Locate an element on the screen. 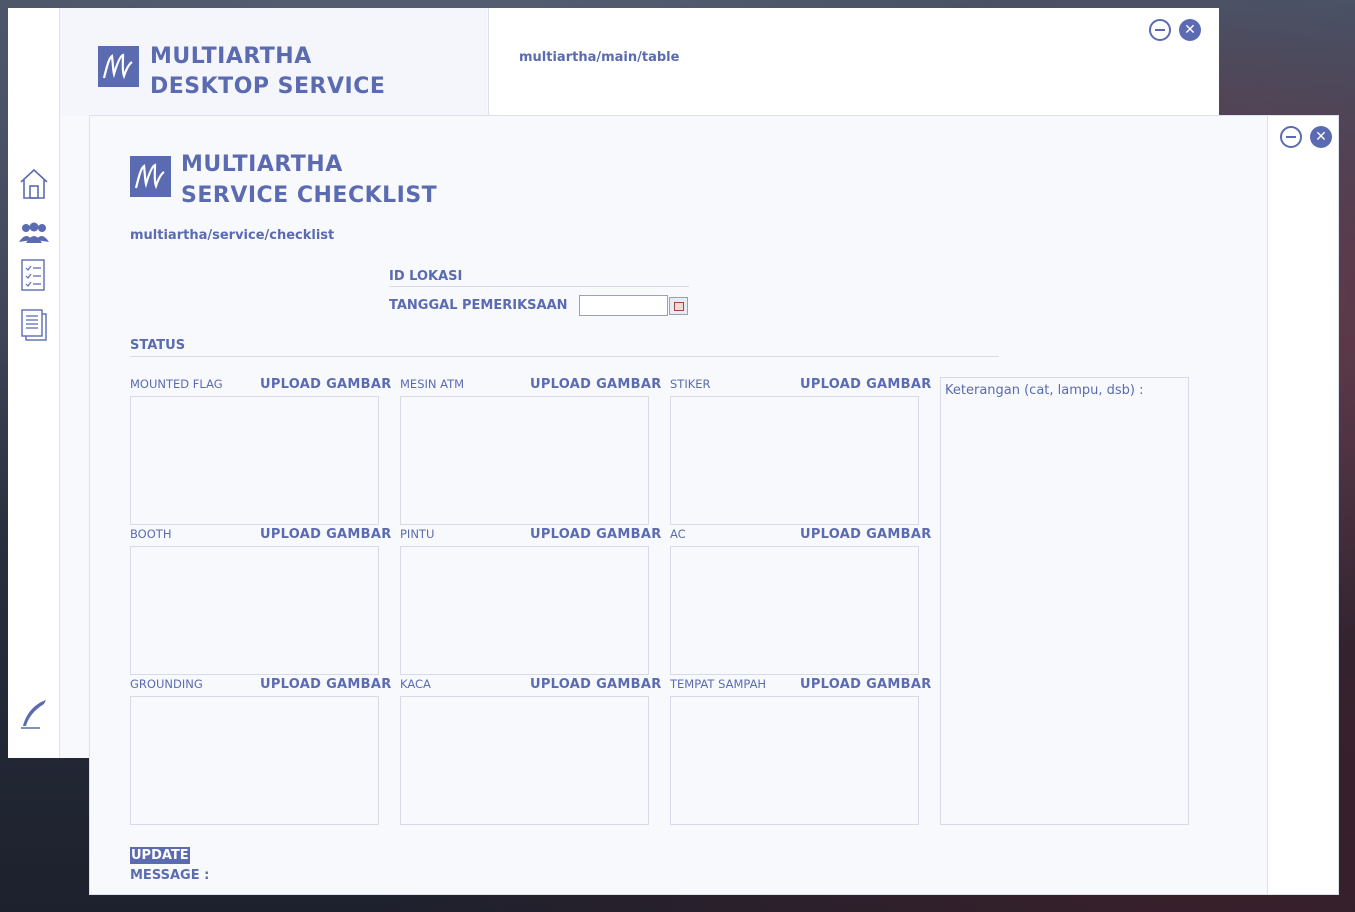 The height and width of the screenshot is (912, 1355). item-label: MOUNTED FLAG is located at coordinates (176, 384).